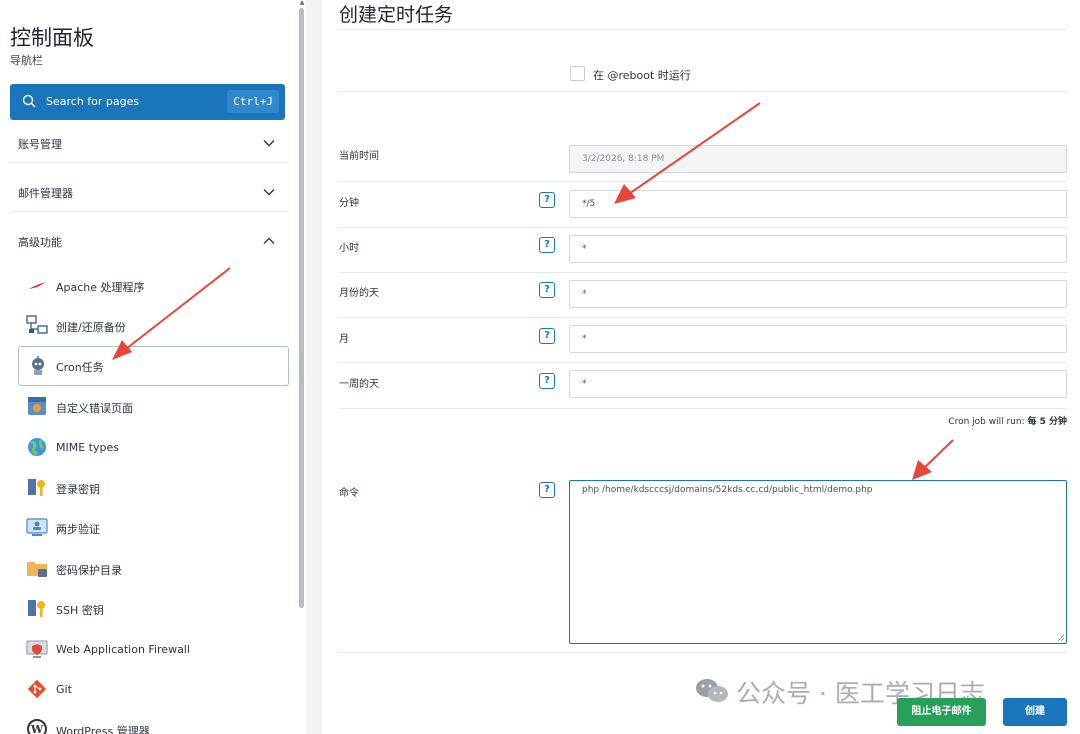 This screenshot has height=734, width=1080. I want to click on hour-label: 小时, so click(349, 248).